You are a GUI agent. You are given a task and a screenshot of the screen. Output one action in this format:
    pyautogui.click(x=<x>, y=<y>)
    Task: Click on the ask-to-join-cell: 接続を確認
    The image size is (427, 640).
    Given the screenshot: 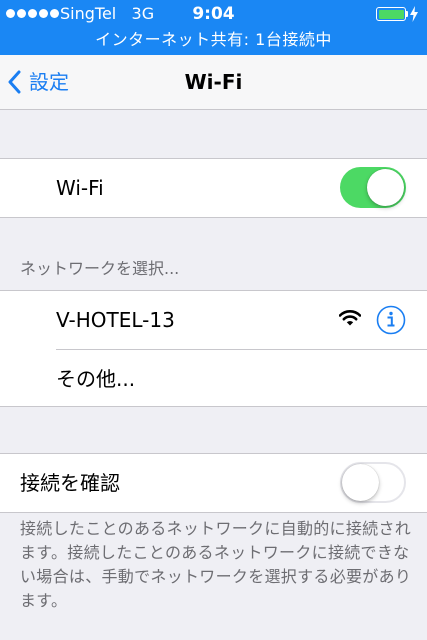 What is the action you would take?
    pyautogui.click(x=213, y=483)
    